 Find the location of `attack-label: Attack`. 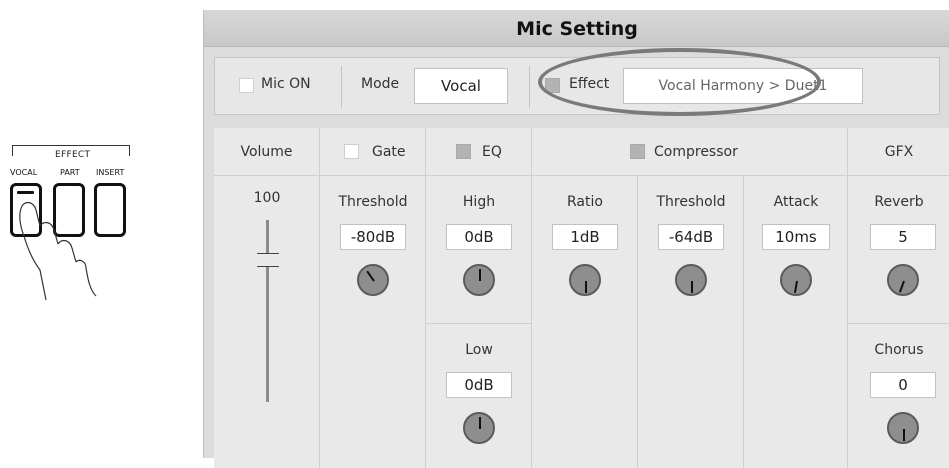

attack-label: Attack is located at coordinates (796, 202).